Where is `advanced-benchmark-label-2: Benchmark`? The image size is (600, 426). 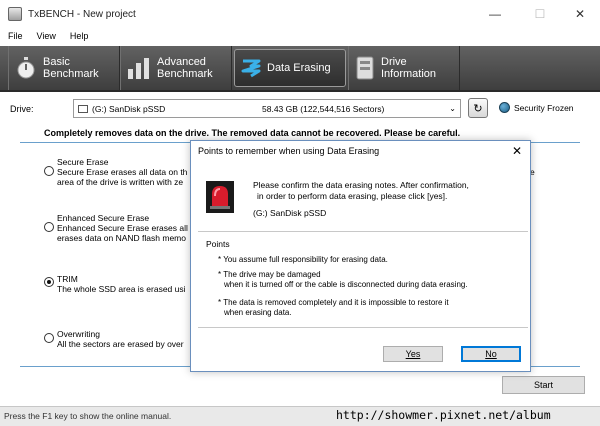 advanced-benchmark-label-2: Benchmark is located at coordinates (185, 74).